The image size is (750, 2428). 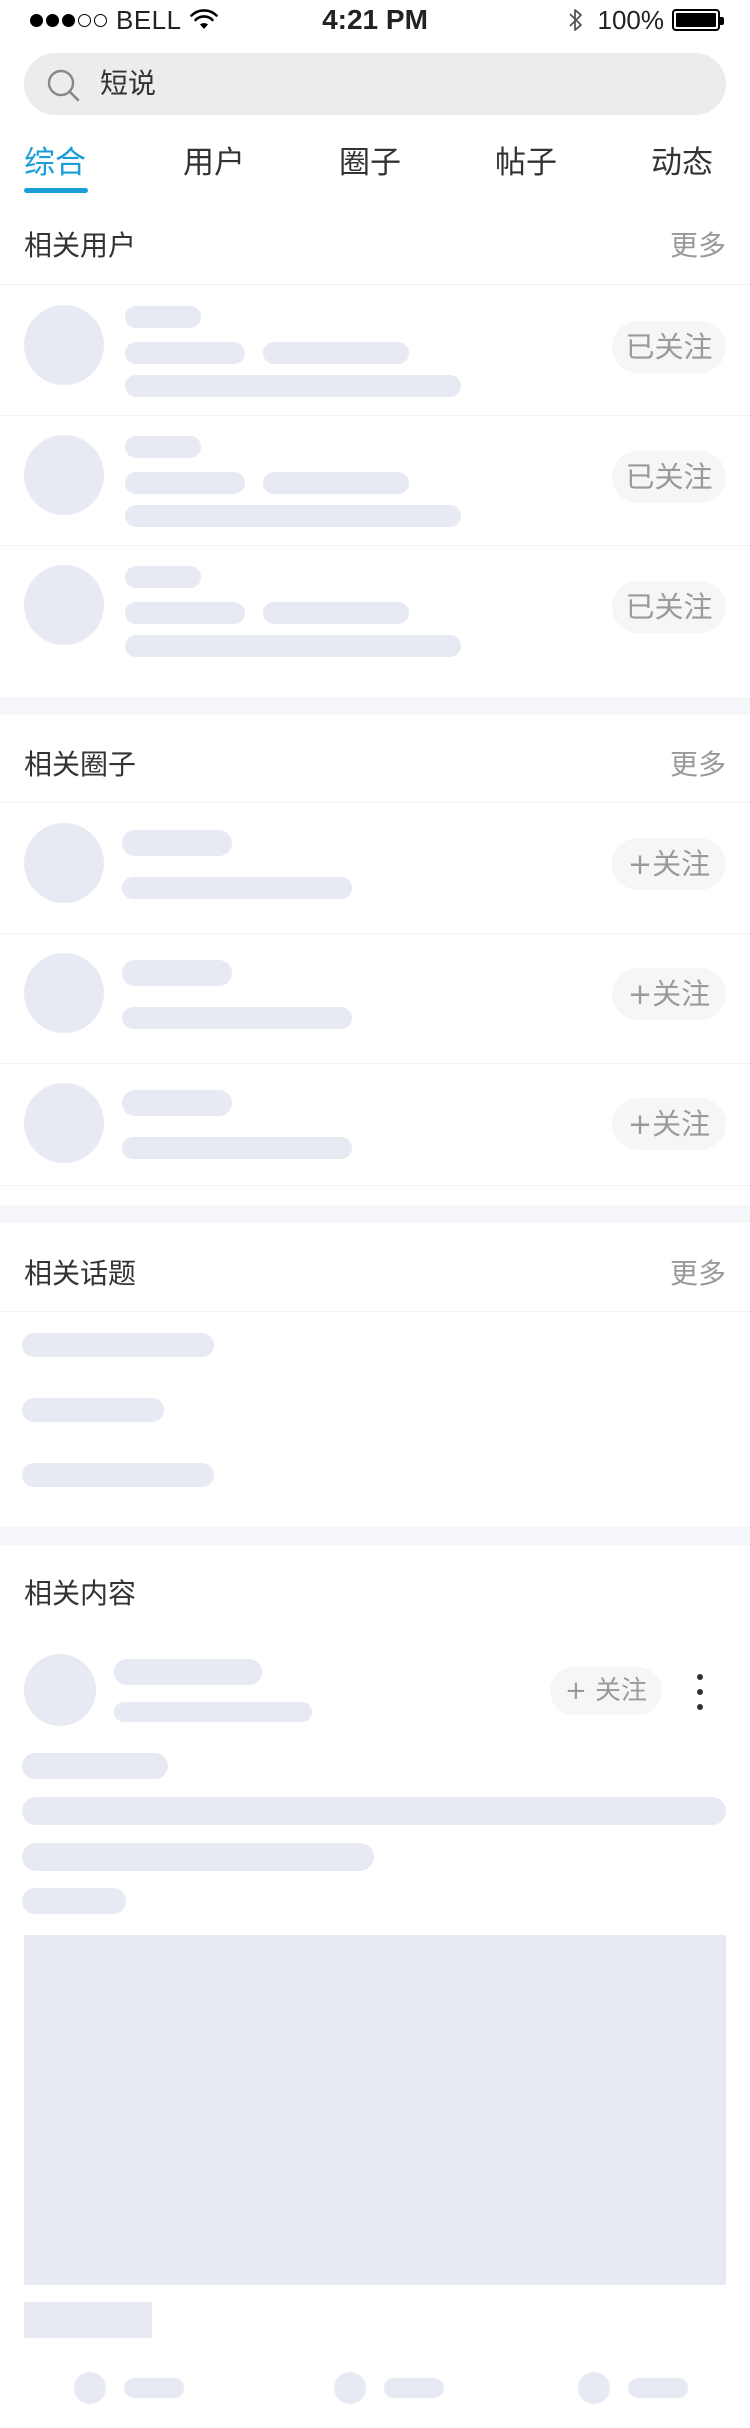 What do you see at coordinates (55, 165) in the screenshot?
I see `tab-all: 综合` at bounding box center [55, 165].